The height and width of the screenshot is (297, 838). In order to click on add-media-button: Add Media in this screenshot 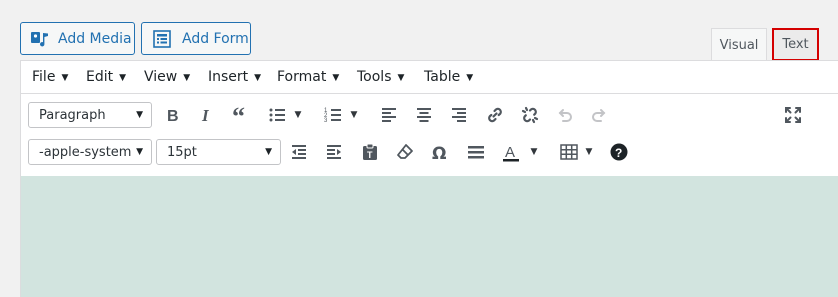, I will do `click(77, 38)`.